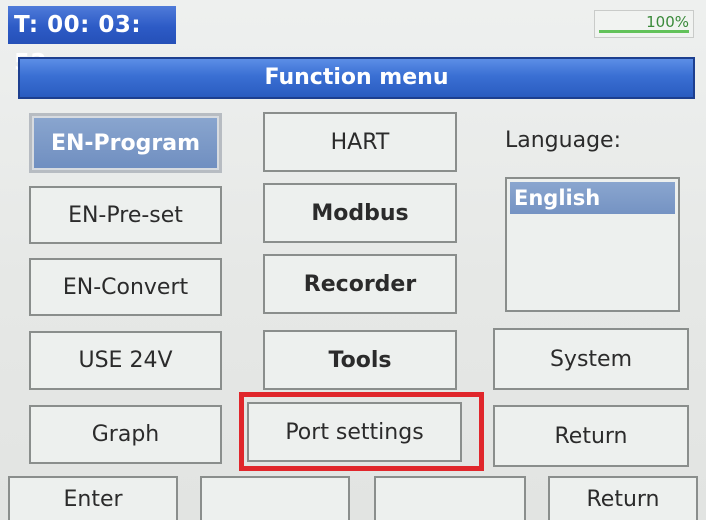 The image size is (706, 520). Describe the element at coordinates (623, 498) in the screenshot. I see `softkey-return: Return` at that location.